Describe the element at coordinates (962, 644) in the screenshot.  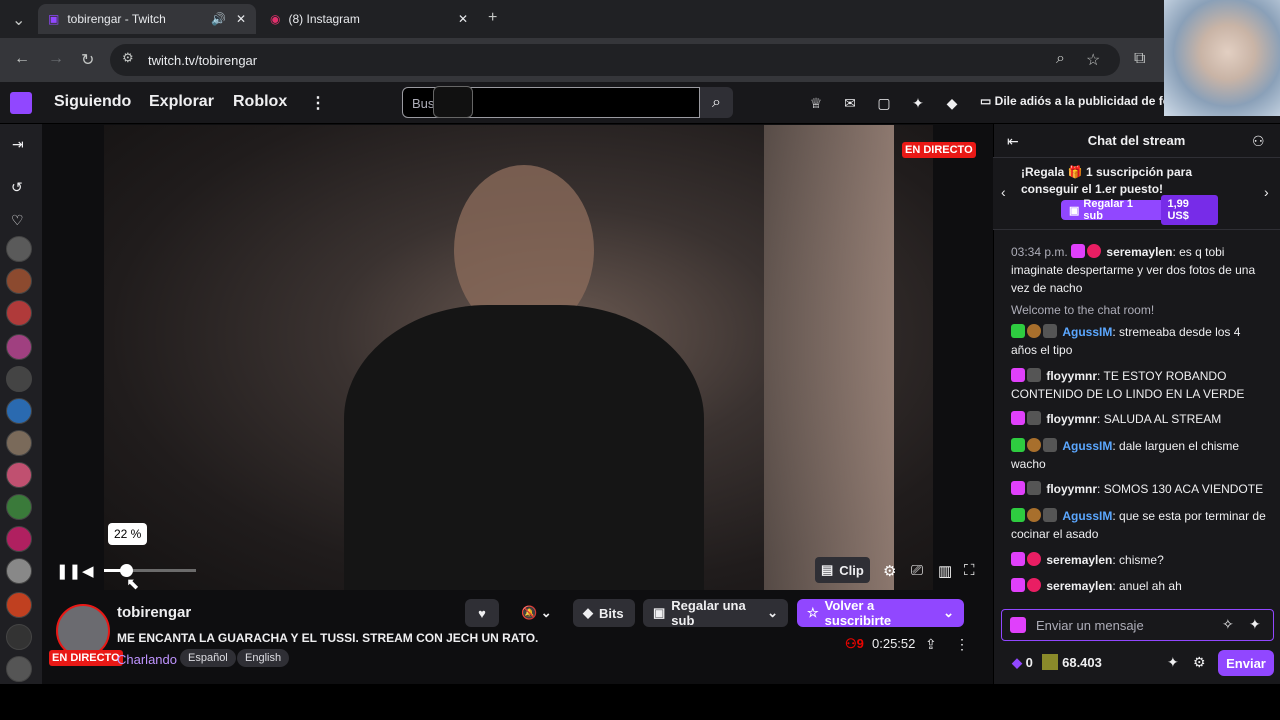
I see `more-options-icon: ⋮` at that location.